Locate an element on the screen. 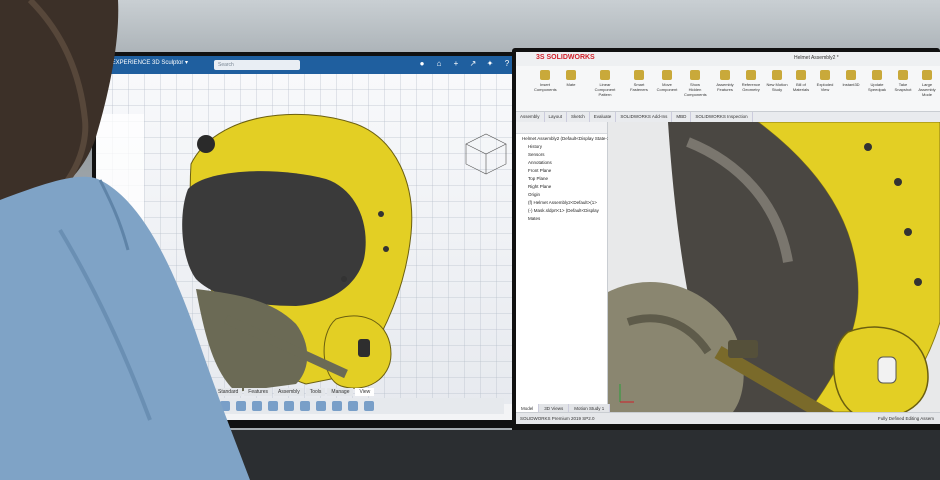  show-hidden-icon is located at coordinates (695, 75).